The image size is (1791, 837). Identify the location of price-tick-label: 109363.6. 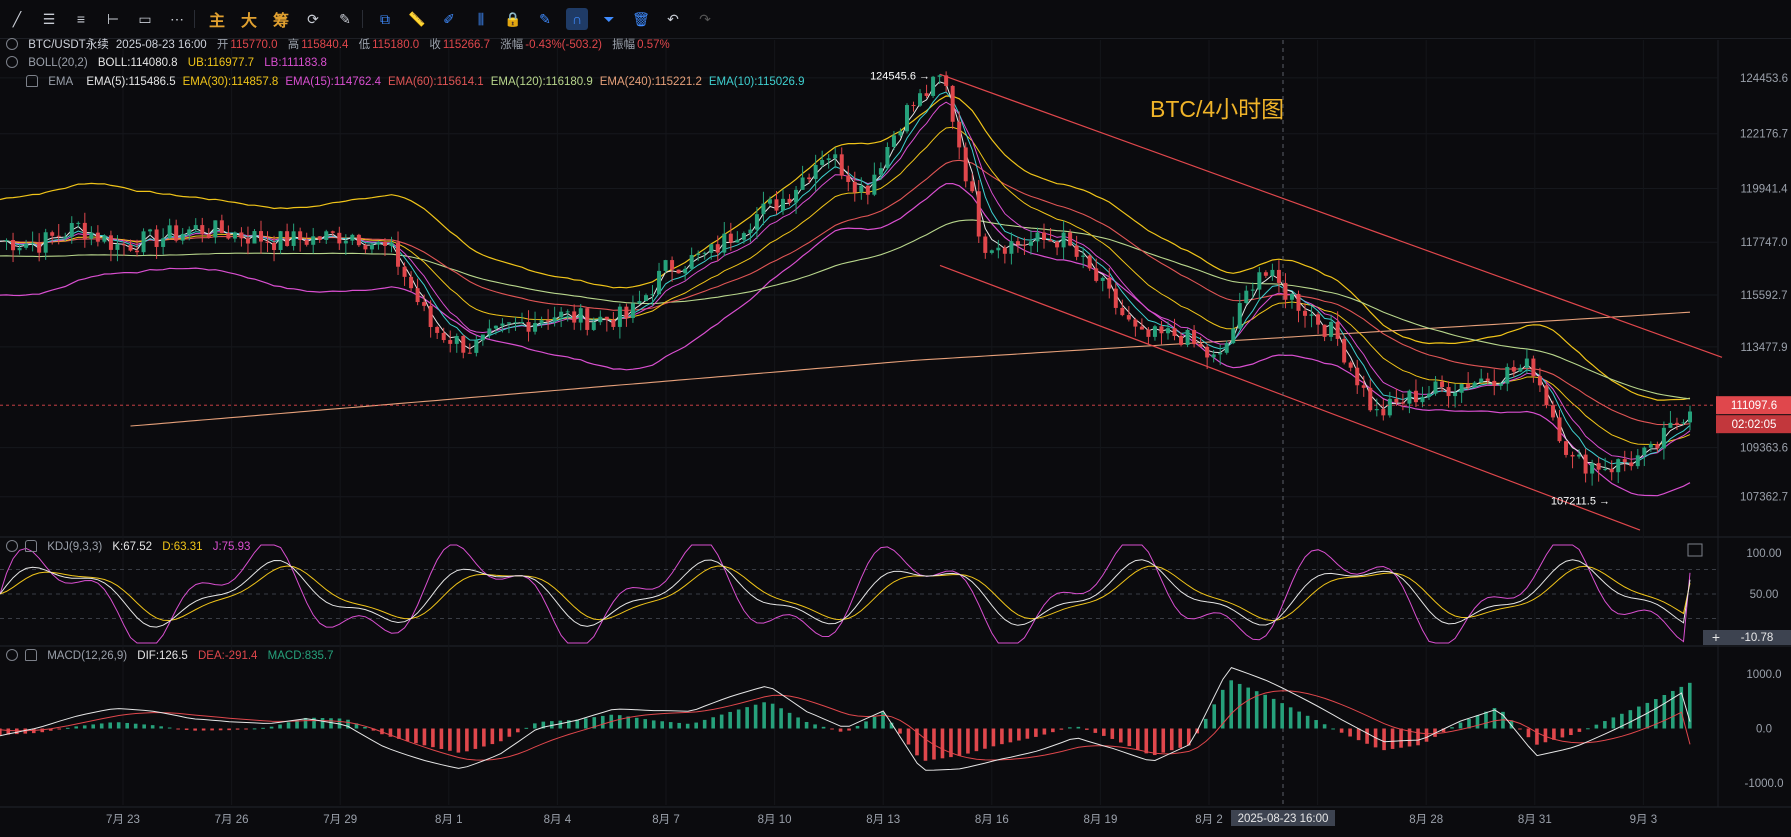
(1764, 449).